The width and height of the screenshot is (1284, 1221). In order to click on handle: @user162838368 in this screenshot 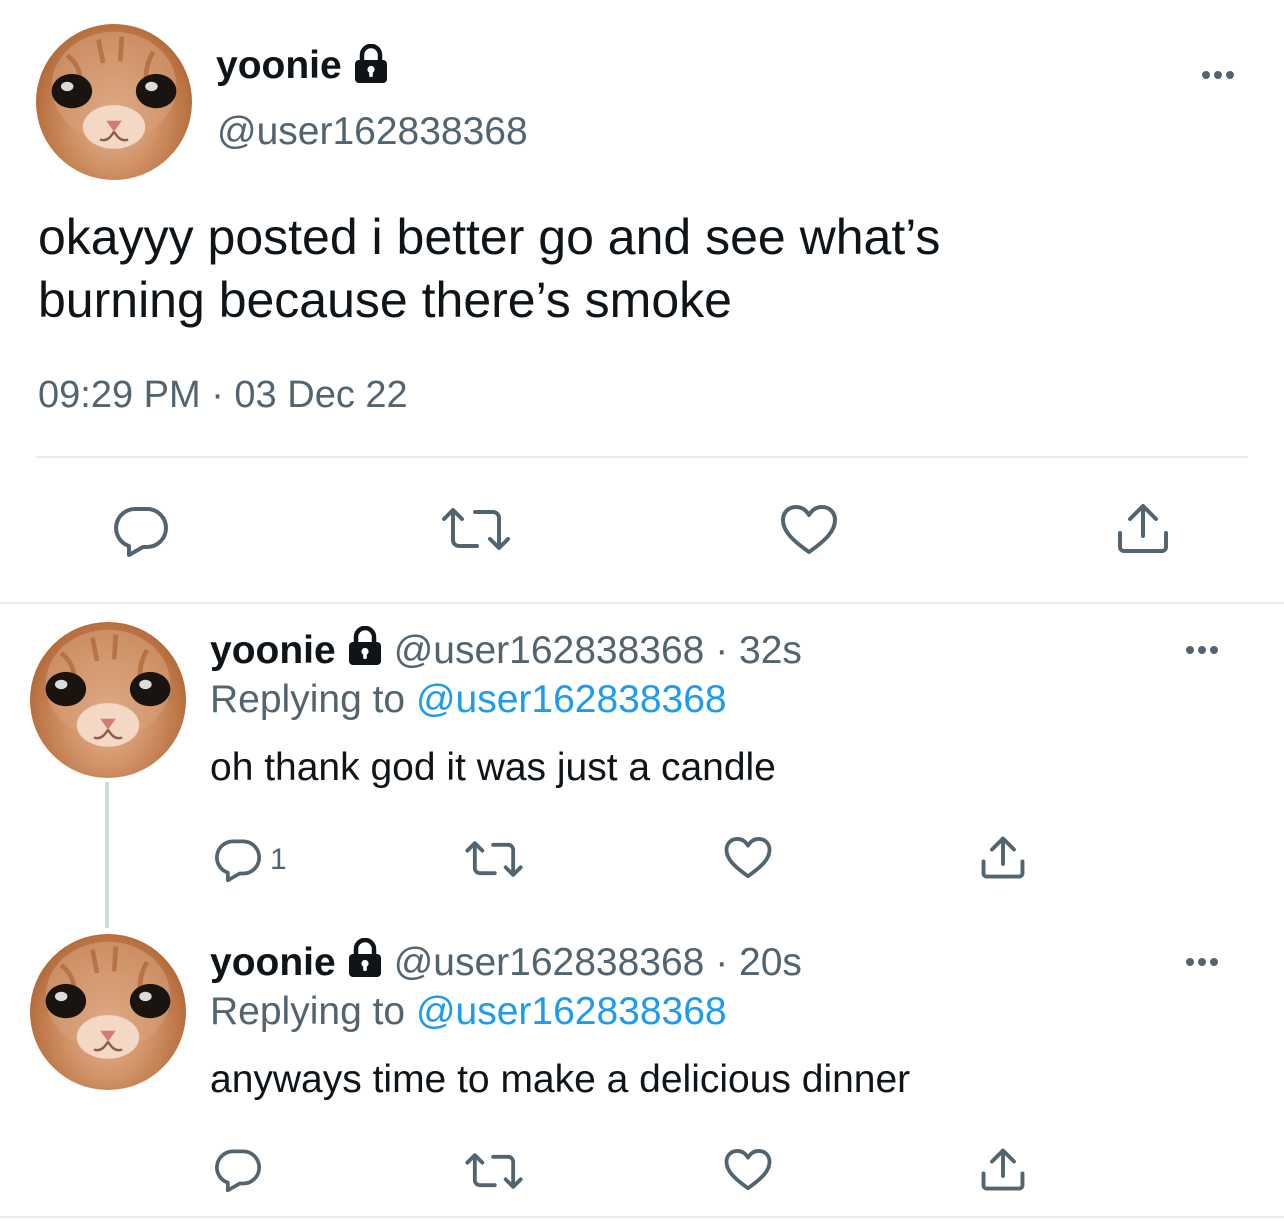, I will do `click(372, 132)`.